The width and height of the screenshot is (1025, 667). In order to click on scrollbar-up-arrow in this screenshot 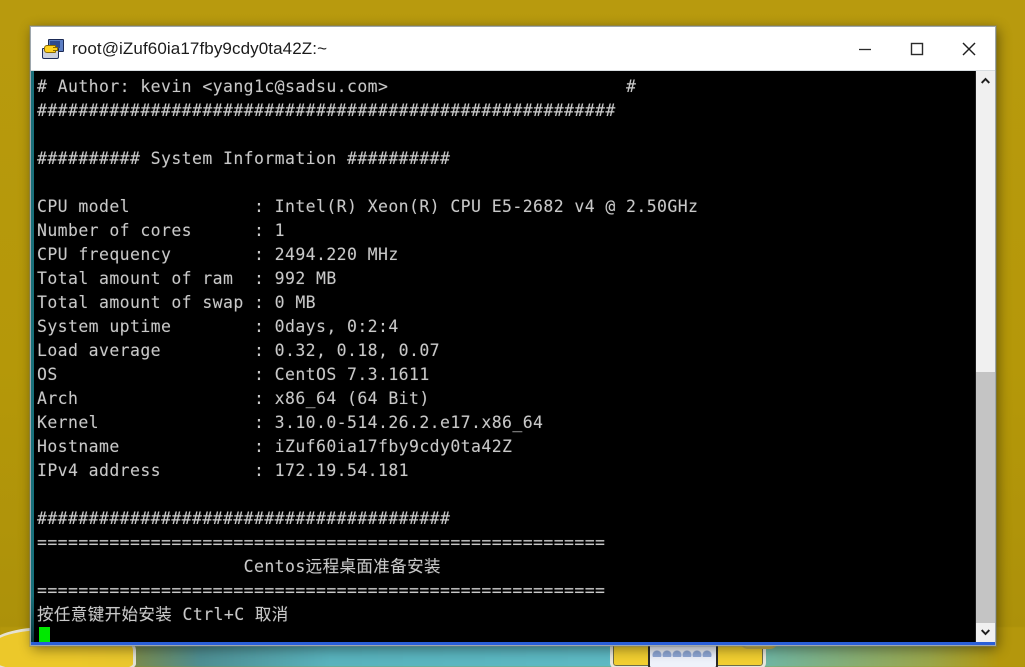, I will do `click(985, 80)`.